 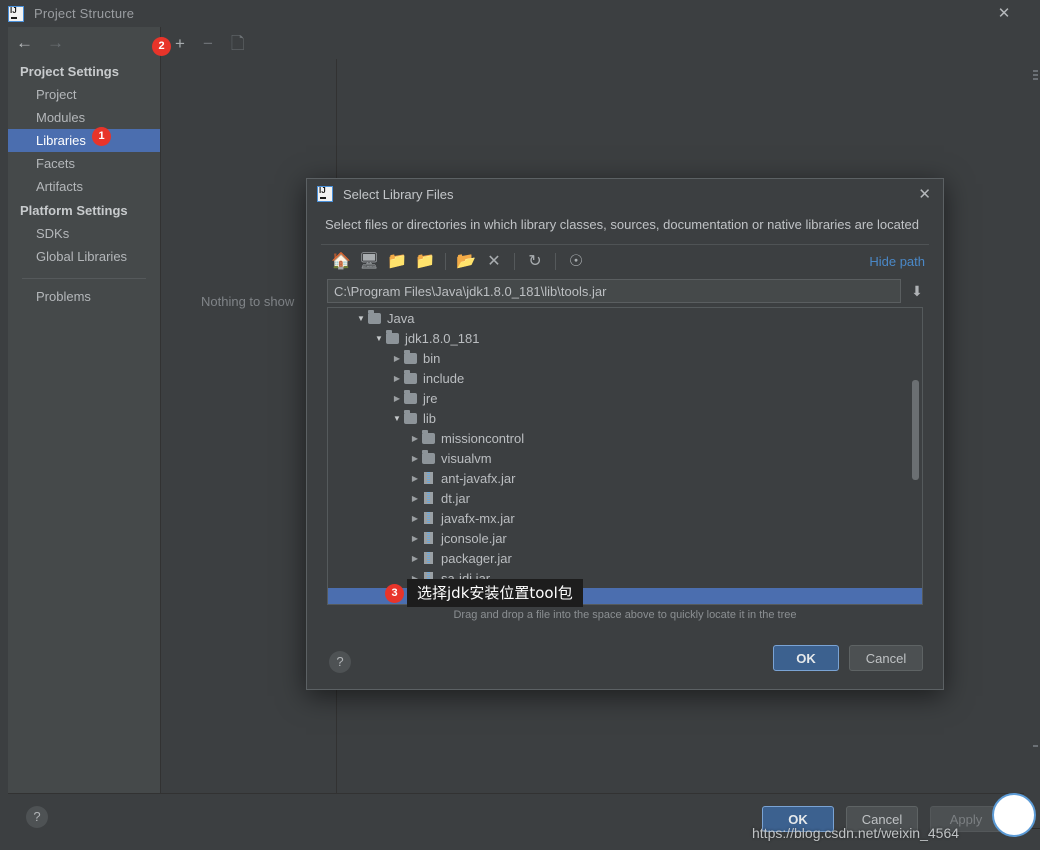 What do you see at coordinates (340, 662) in the screenshot?
I see `dialog-help-icon: ?` at bounding box center [340, 662].